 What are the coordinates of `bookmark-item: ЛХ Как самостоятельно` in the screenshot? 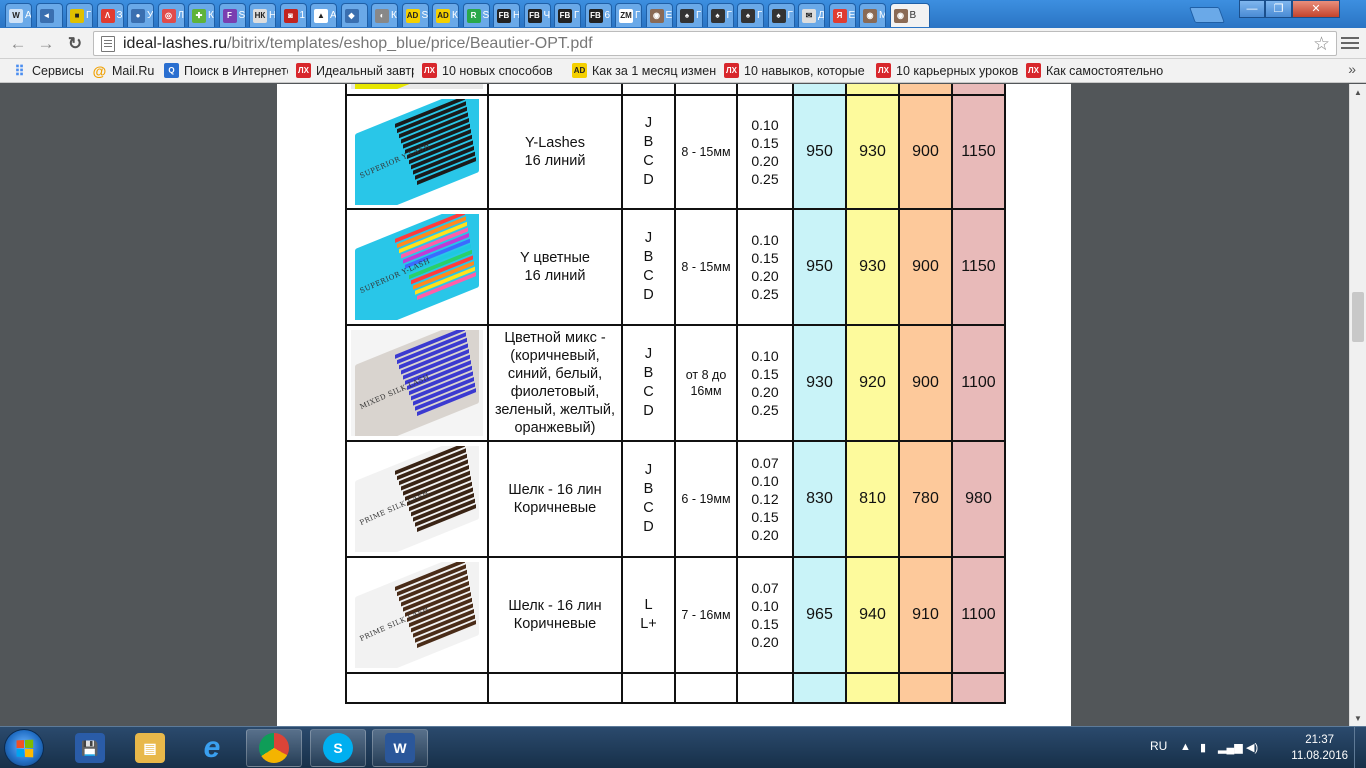 It's located at (1097, 71).